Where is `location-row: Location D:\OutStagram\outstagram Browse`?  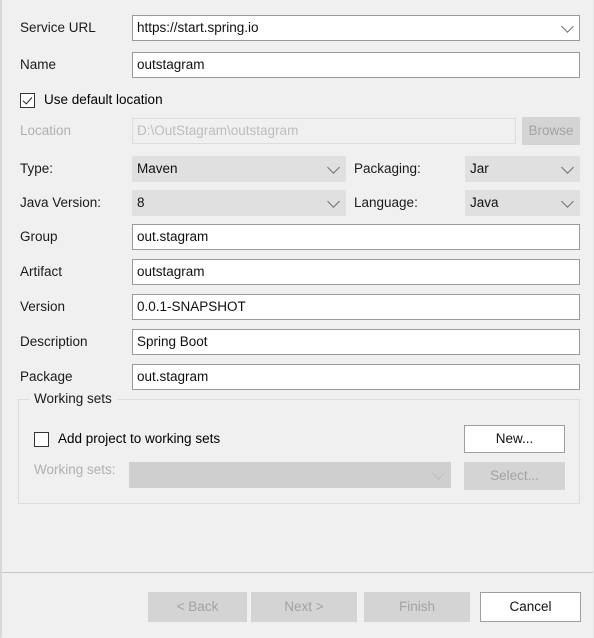
location-row: Location D:\OutStagram\outstagram Browse is located at coordinates (297, 131).